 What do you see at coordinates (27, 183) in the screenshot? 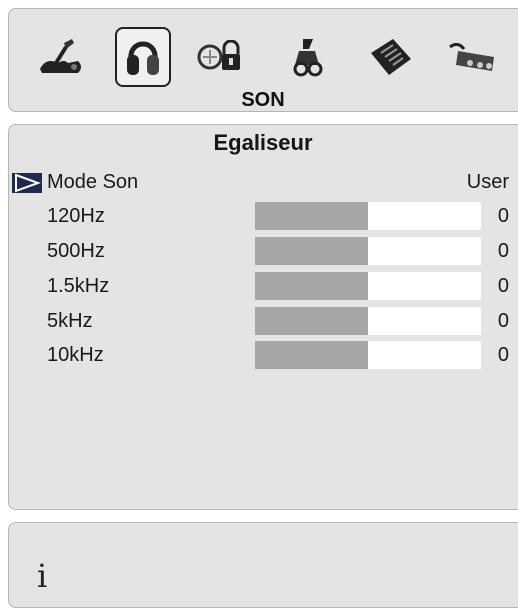
I see `selection-arrow-icon` at bounding box center [27, 183].